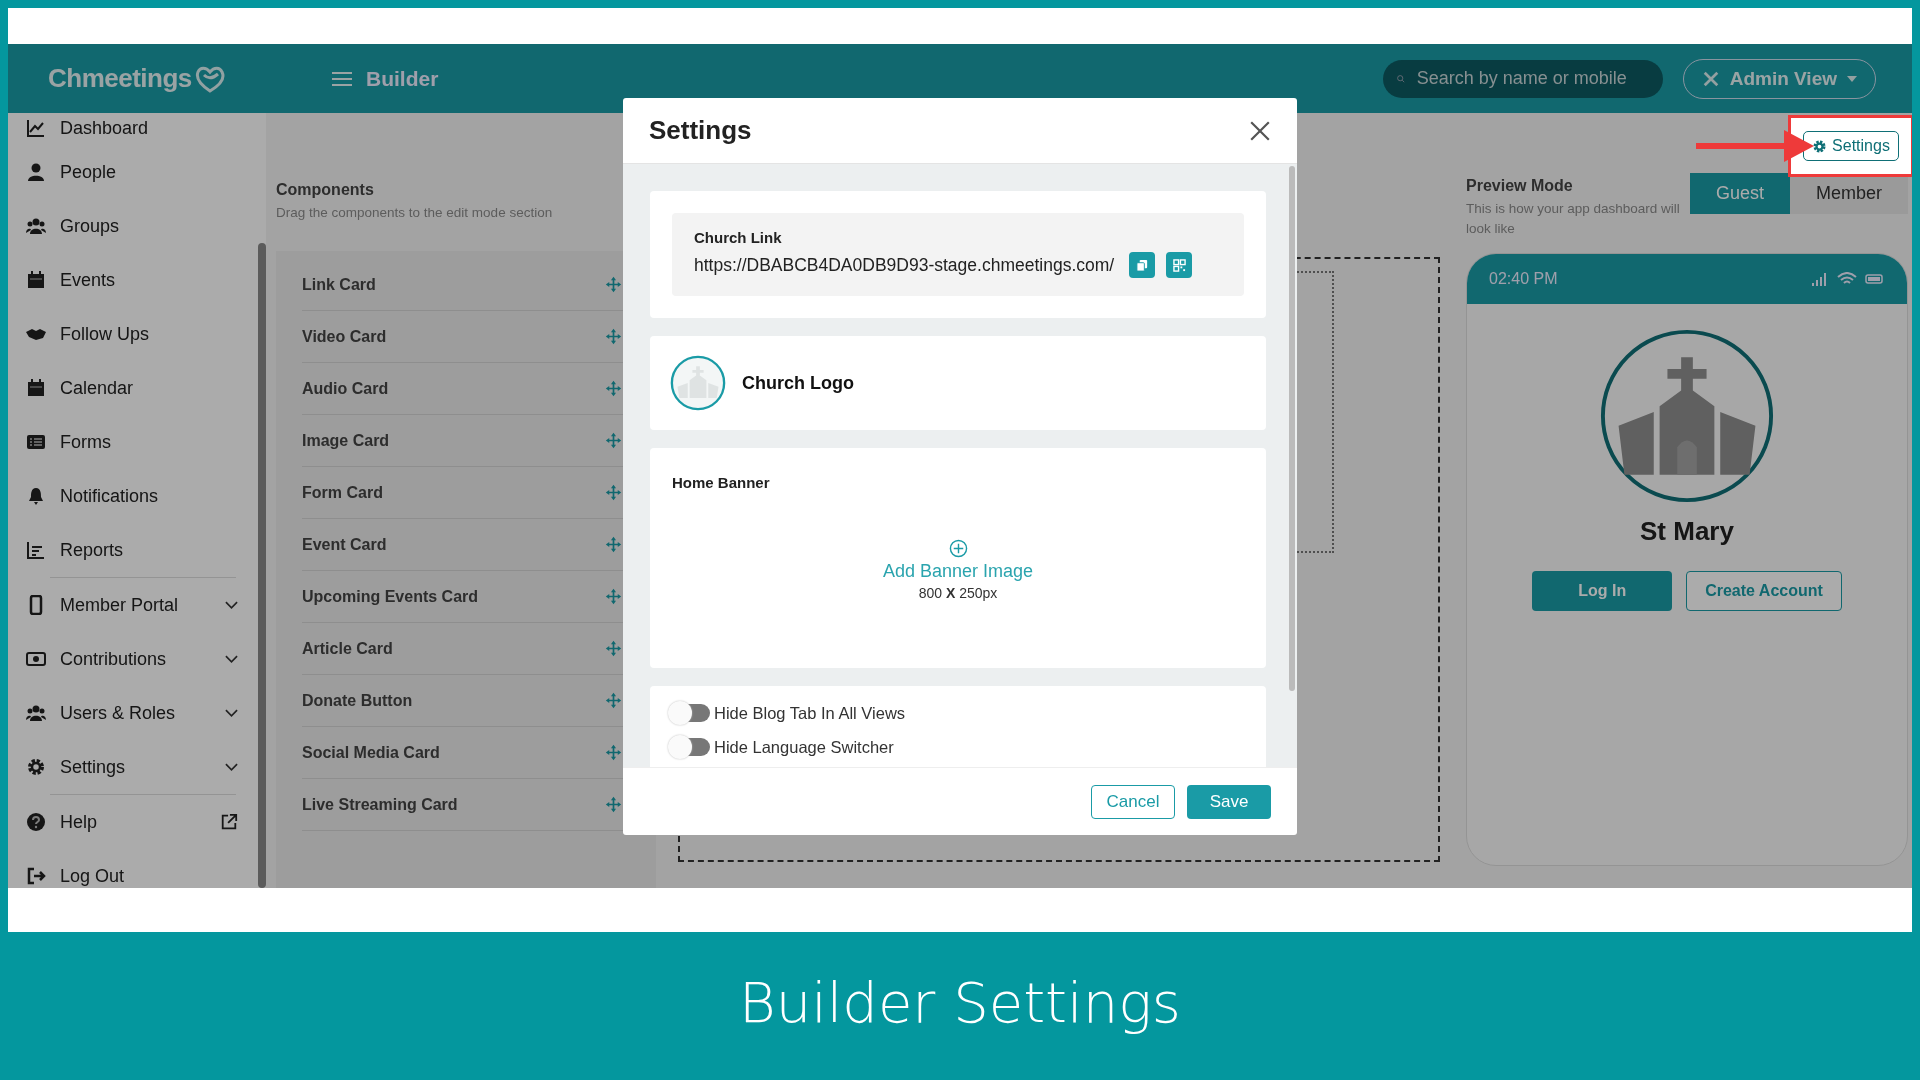 The width and height of the screenshot is (1920, 1080). I want to click on phone-time: 02:40 PM, so click(1523, 279).